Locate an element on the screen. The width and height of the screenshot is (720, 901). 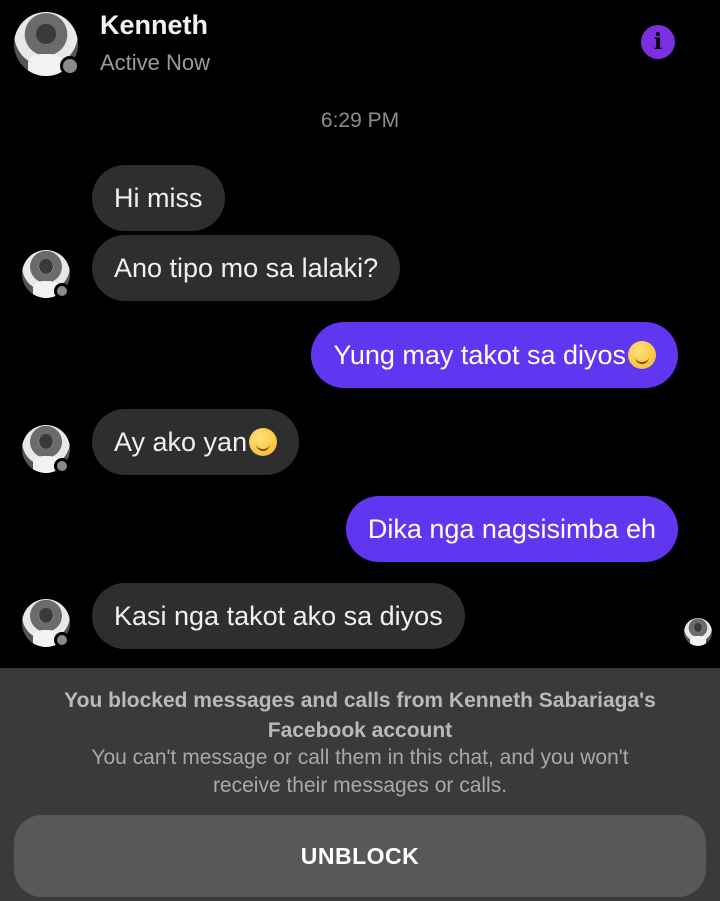
outgoing-message: Yung may takot sa diyos is located at coordinates (494, 355).